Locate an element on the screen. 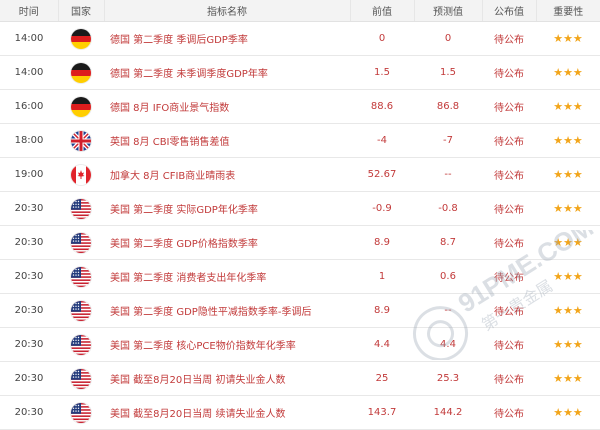 This screenshot has height=430, width=600. table-row: 20:30 美国 第二季度 消费者支出年化季率 1 0.6 待公布 ★★★ is located at coordinates (300, 276).